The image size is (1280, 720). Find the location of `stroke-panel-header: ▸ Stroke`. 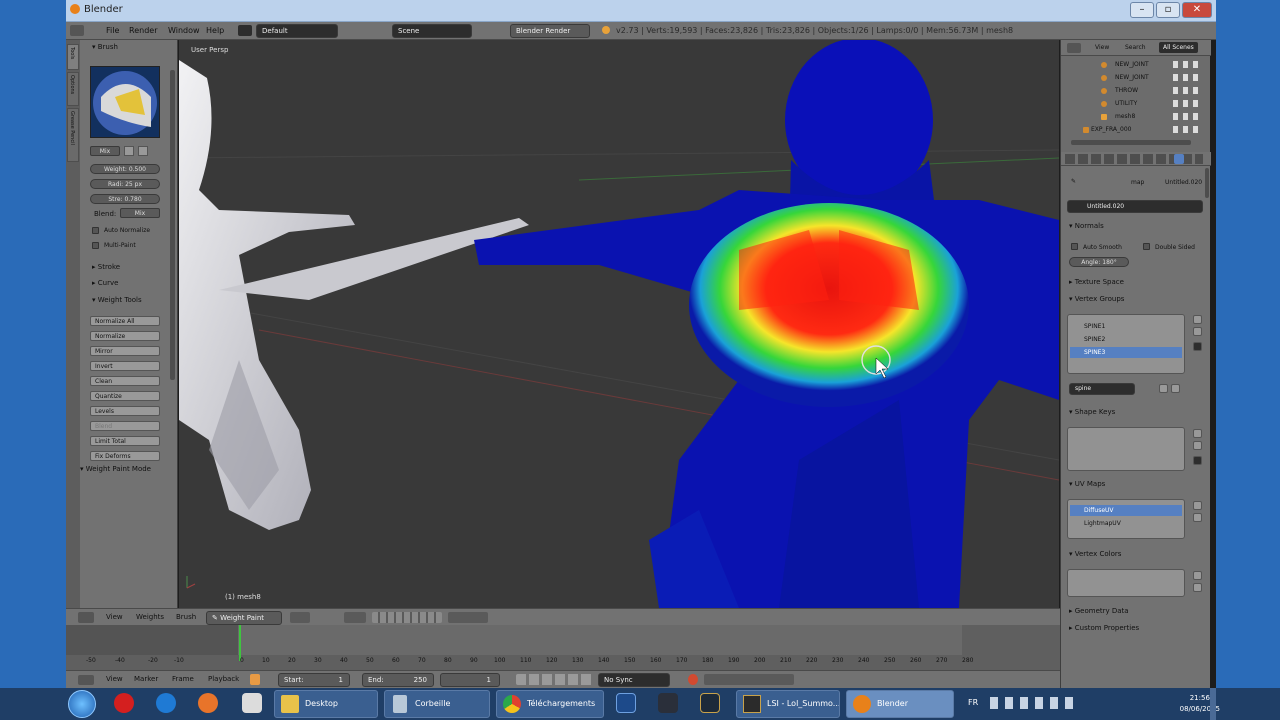

stroke-panel-header: ▸ Stroke is located at coordinates (106, 267).